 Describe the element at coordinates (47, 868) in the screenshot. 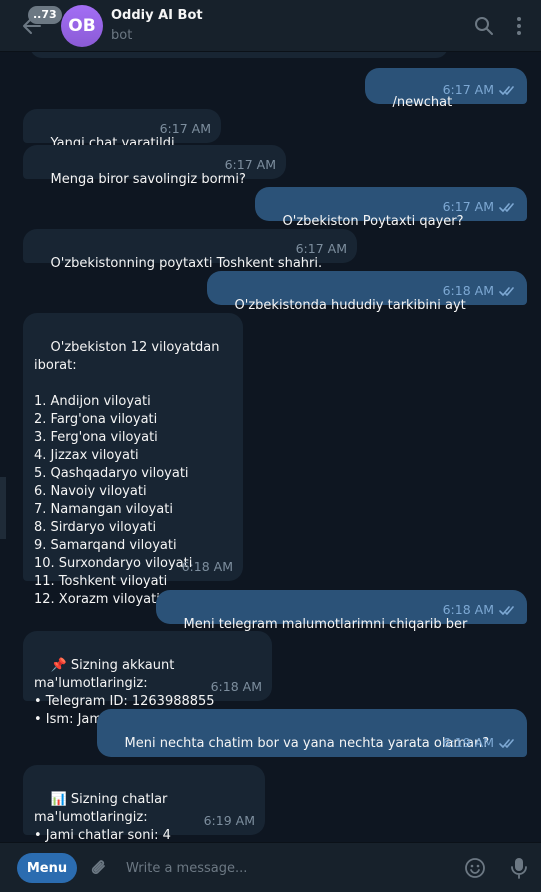

I see `bot-menu-button: Menu` at that location.